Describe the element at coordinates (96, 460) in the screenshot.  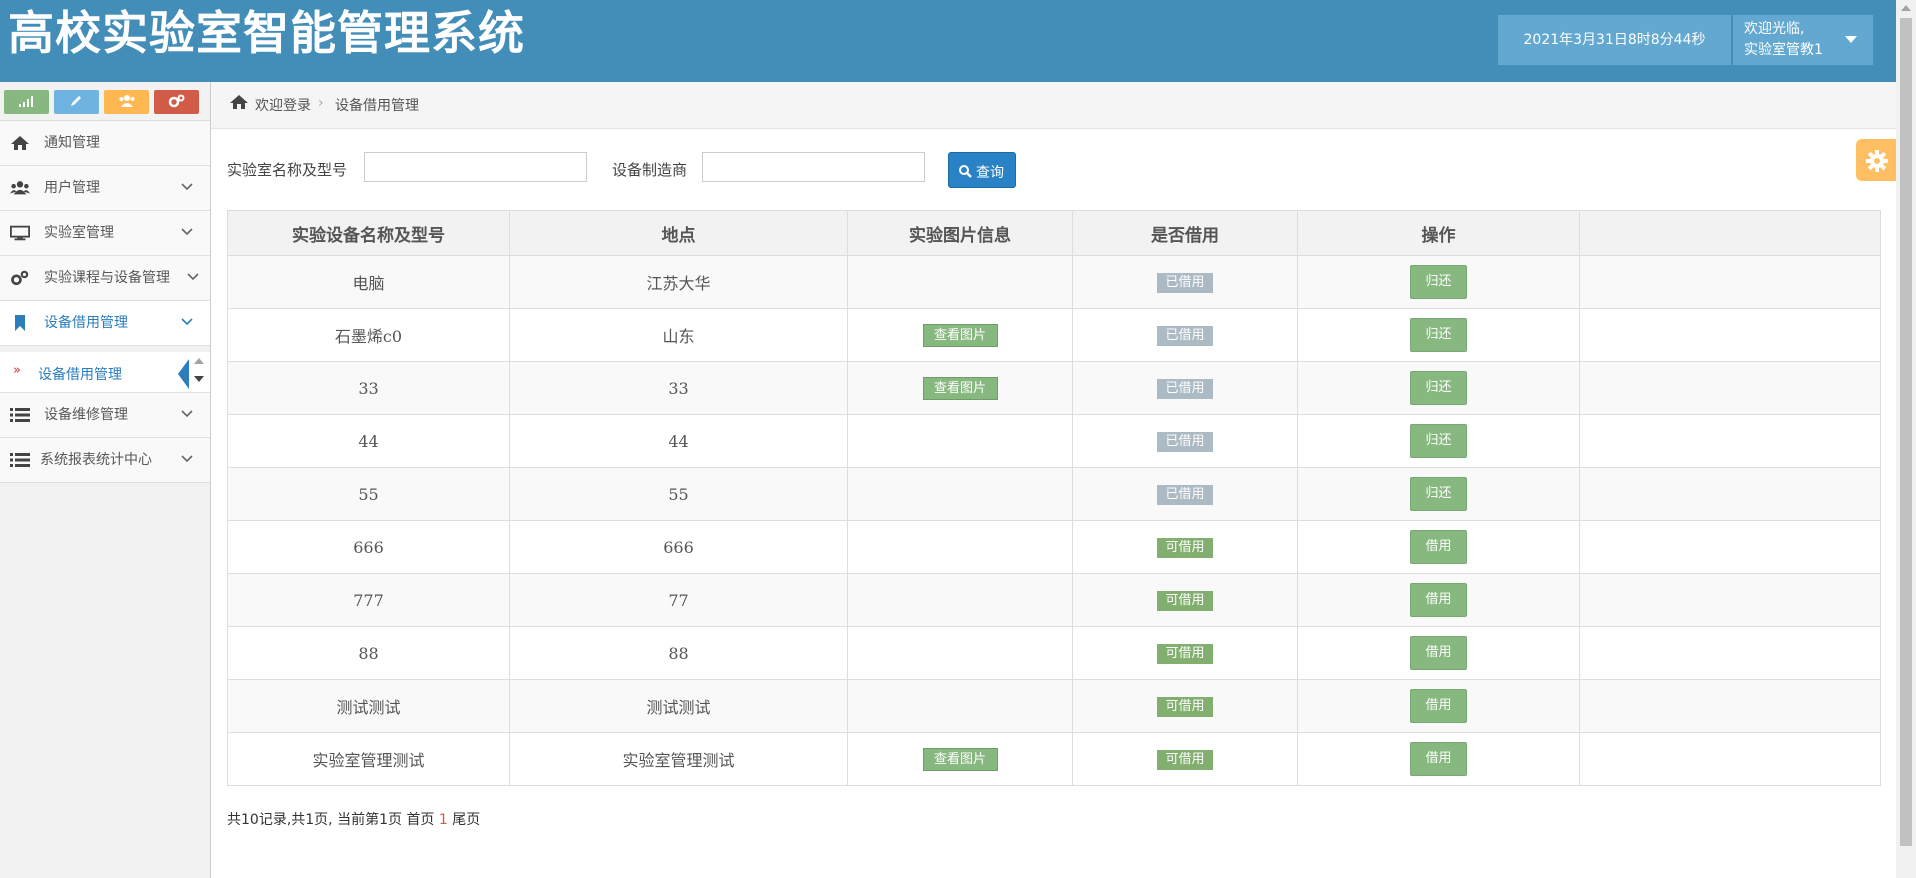
I see `sidebar-item-label: 系统报表统计中心` at that location.